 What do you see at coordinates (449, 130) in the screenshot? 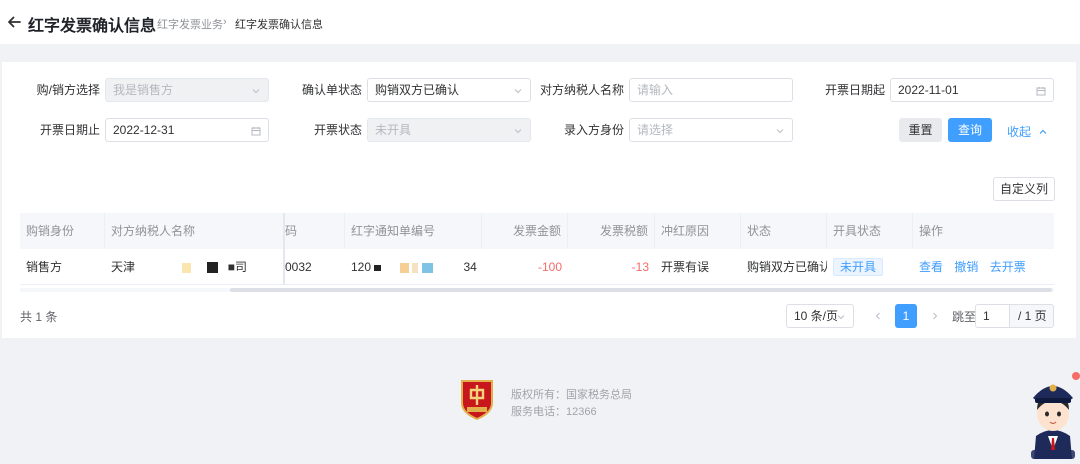
I see `issue-status-select: 未开具` at bounding box center [449, 130].